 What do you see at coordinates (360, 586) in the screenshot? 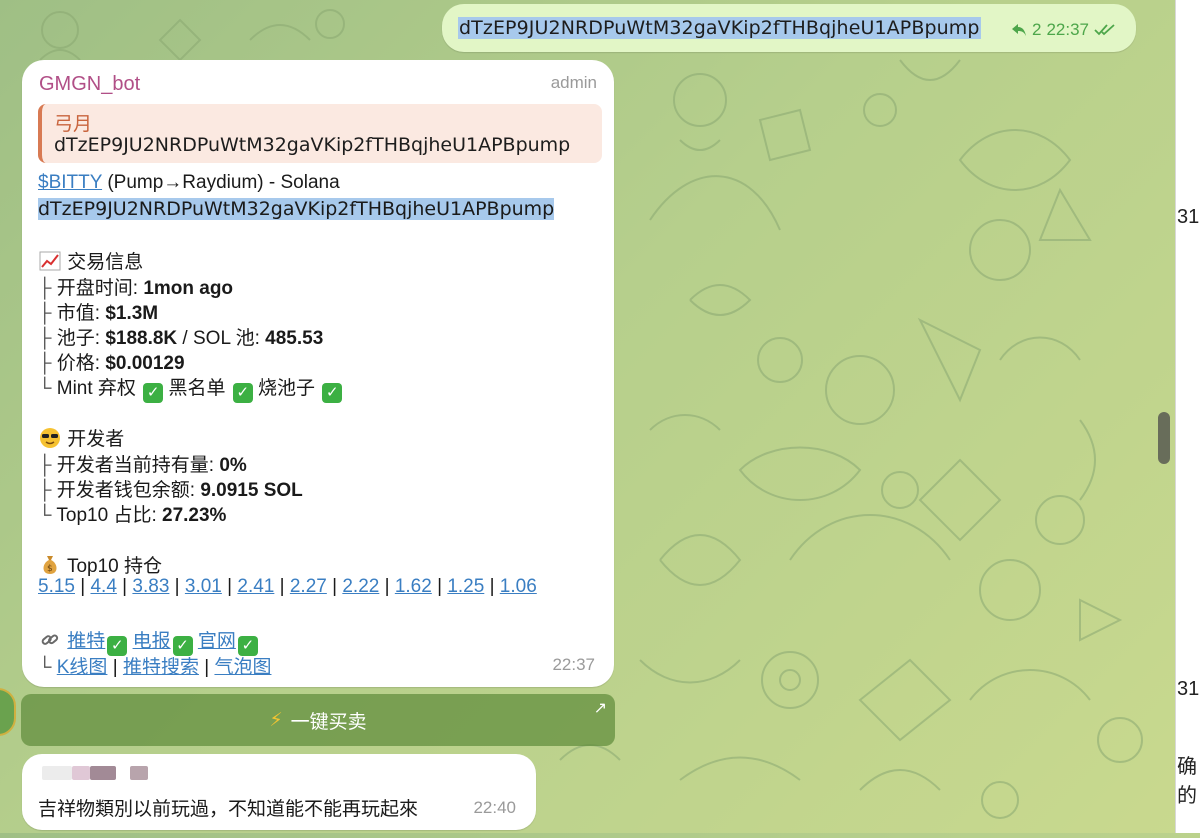
I see `holding-link: 2.22` at bounding box center [360, 586].